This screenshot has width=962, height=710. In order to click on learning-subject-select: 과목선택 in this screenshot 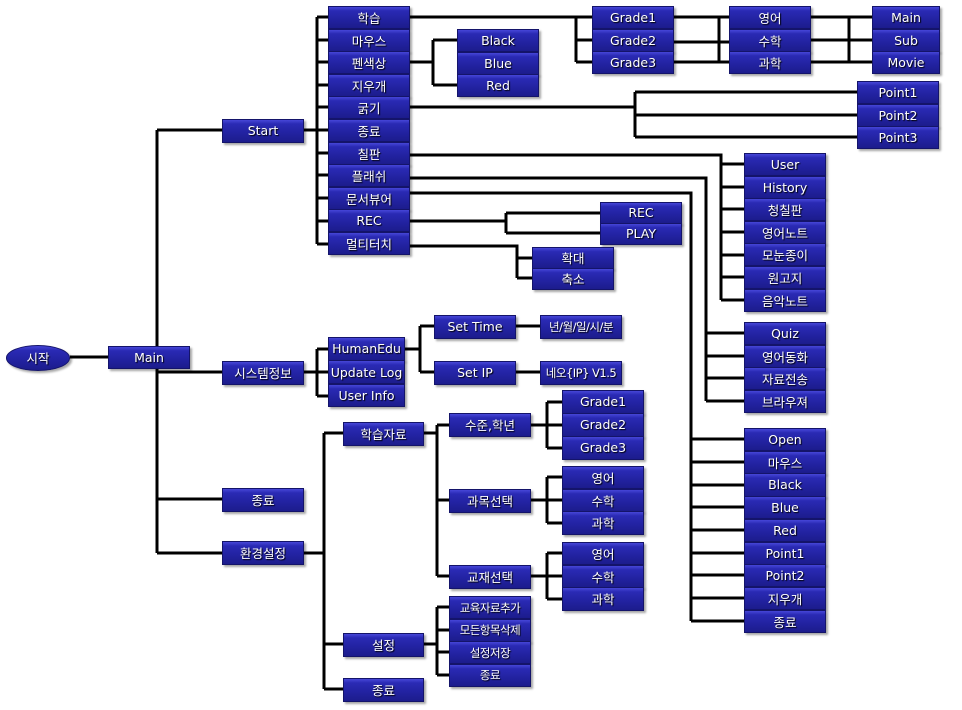, I will do `click(490, 501)`.